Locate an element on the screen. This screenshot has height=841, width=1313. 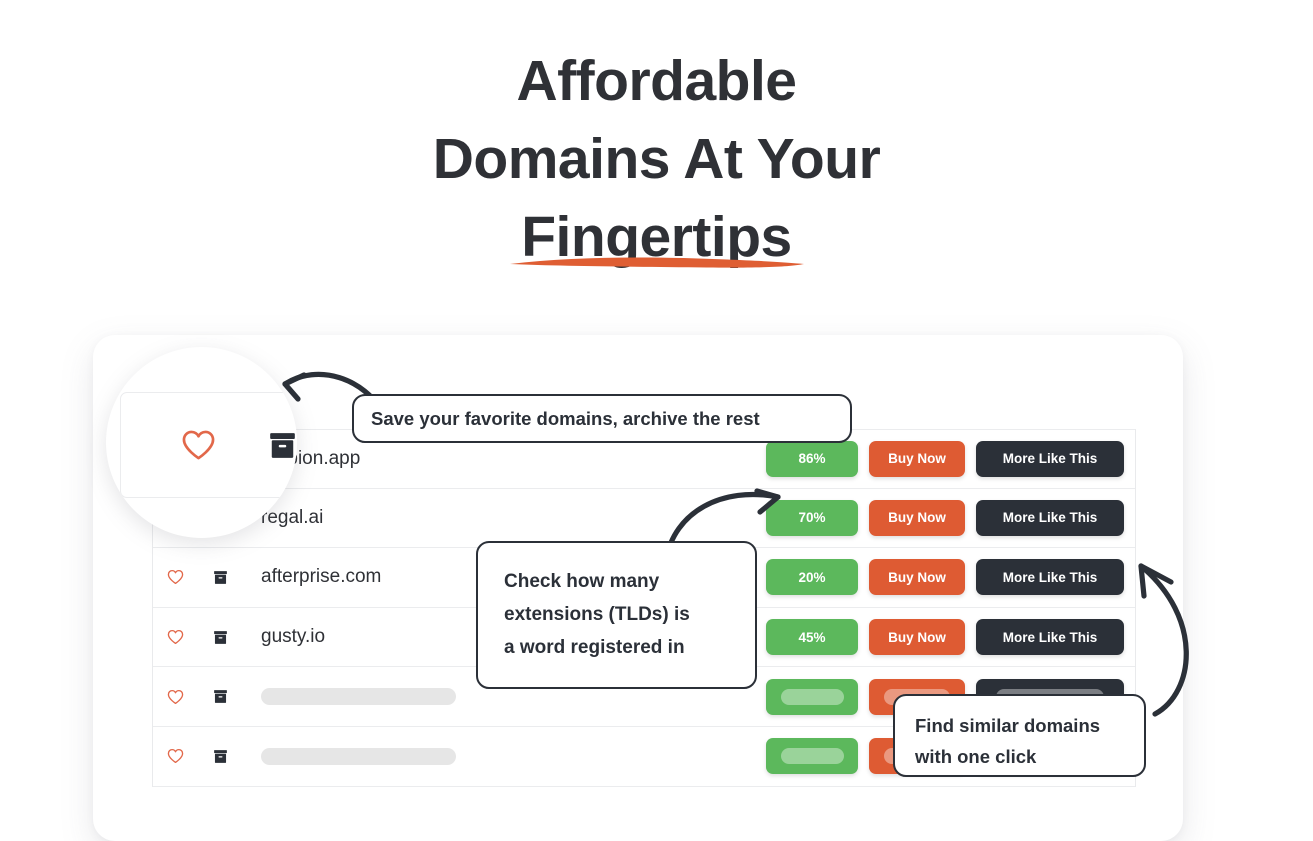
magnifier-zoom-circle is located at coordinates (201, 442).